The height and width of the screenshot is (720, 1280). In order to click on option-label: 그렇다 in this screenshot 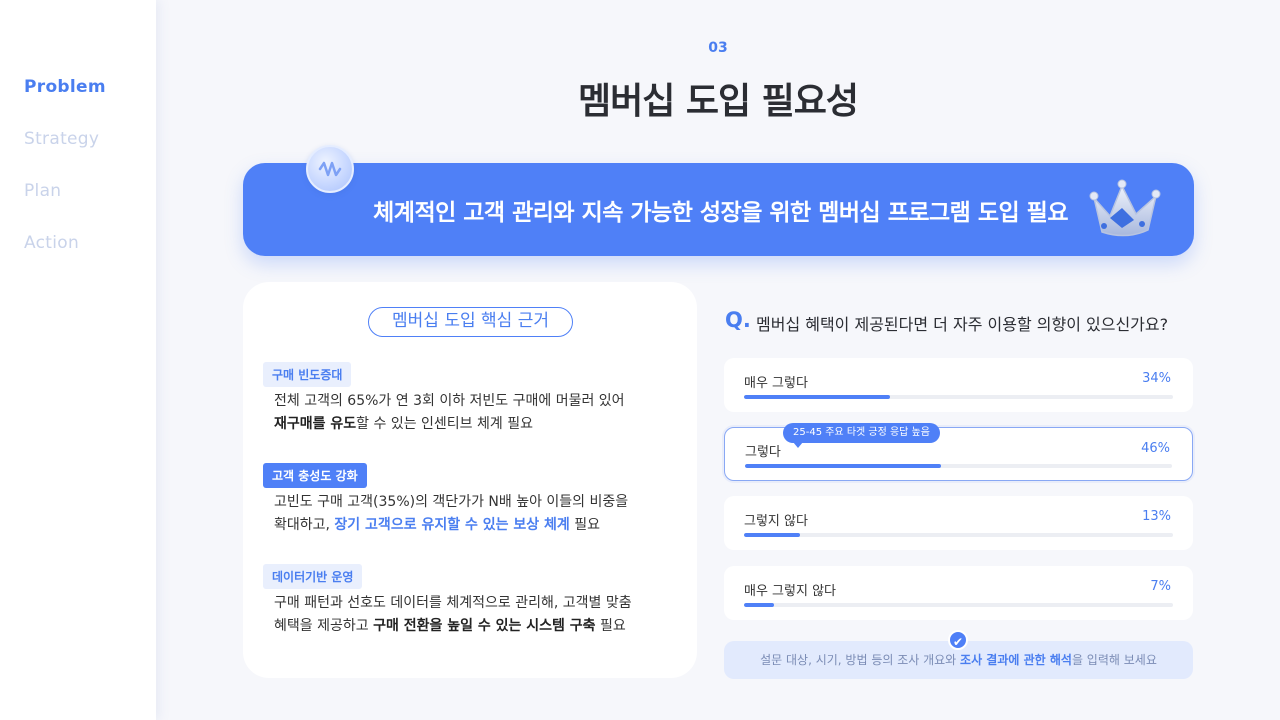, I will do `click(763, 452)`.